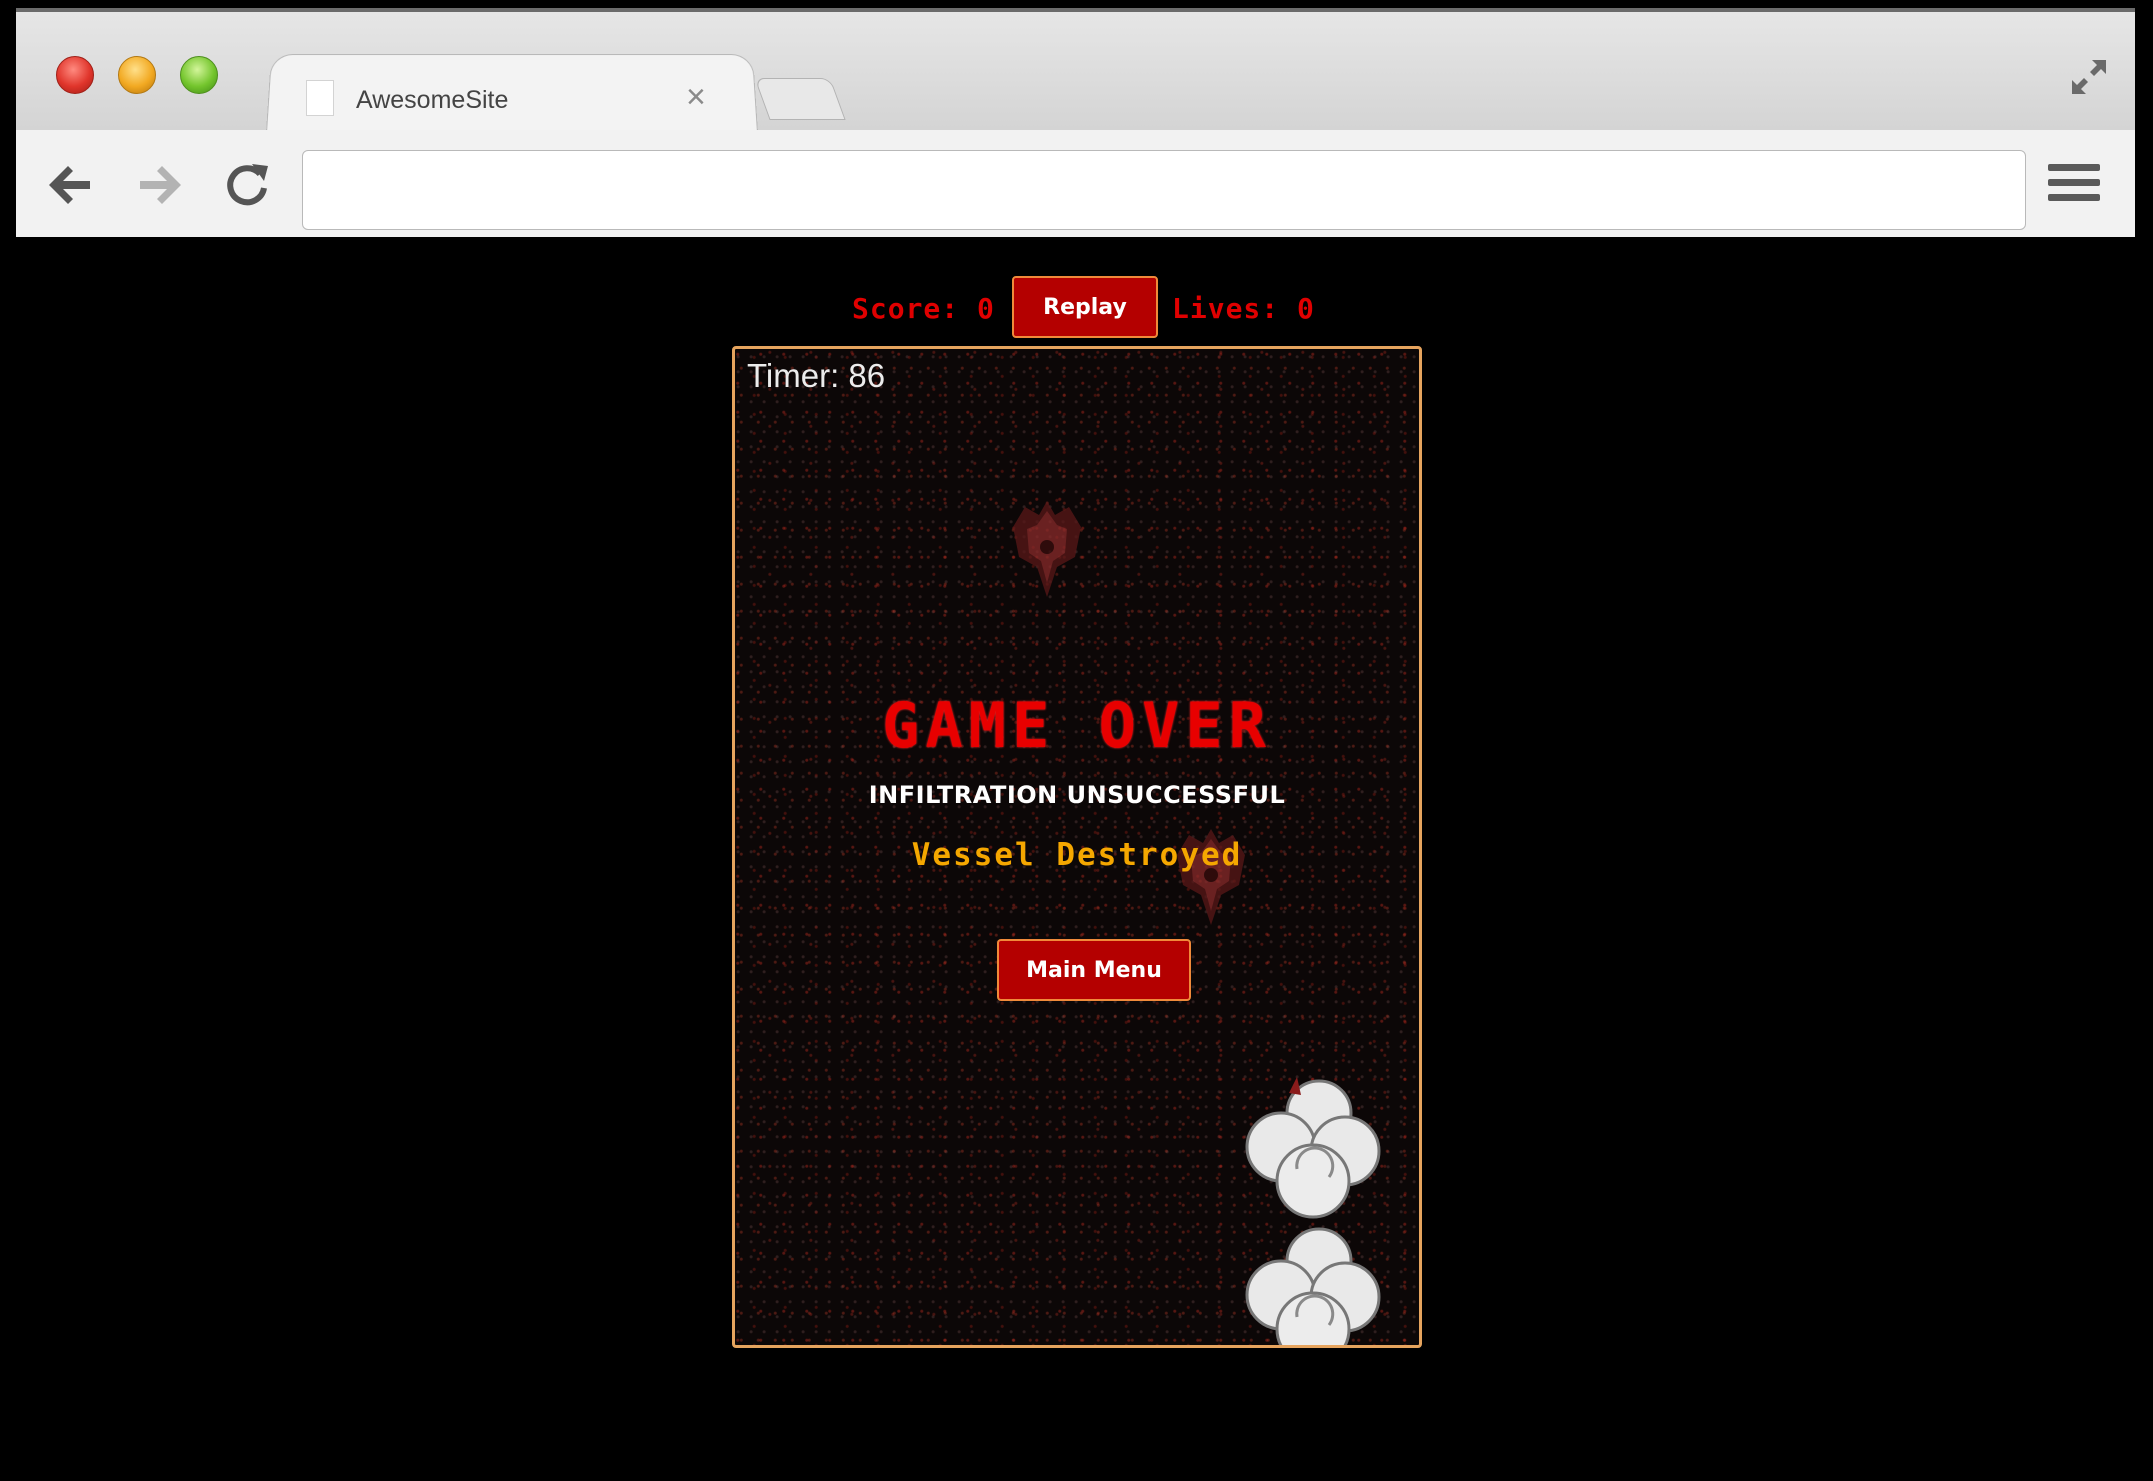 Image resolution: width=2153 pixels, height=1481 pixels. Describe the element at coordinates (923, 308) in the screenshot. I see `score-display: Score: 0` at that location.